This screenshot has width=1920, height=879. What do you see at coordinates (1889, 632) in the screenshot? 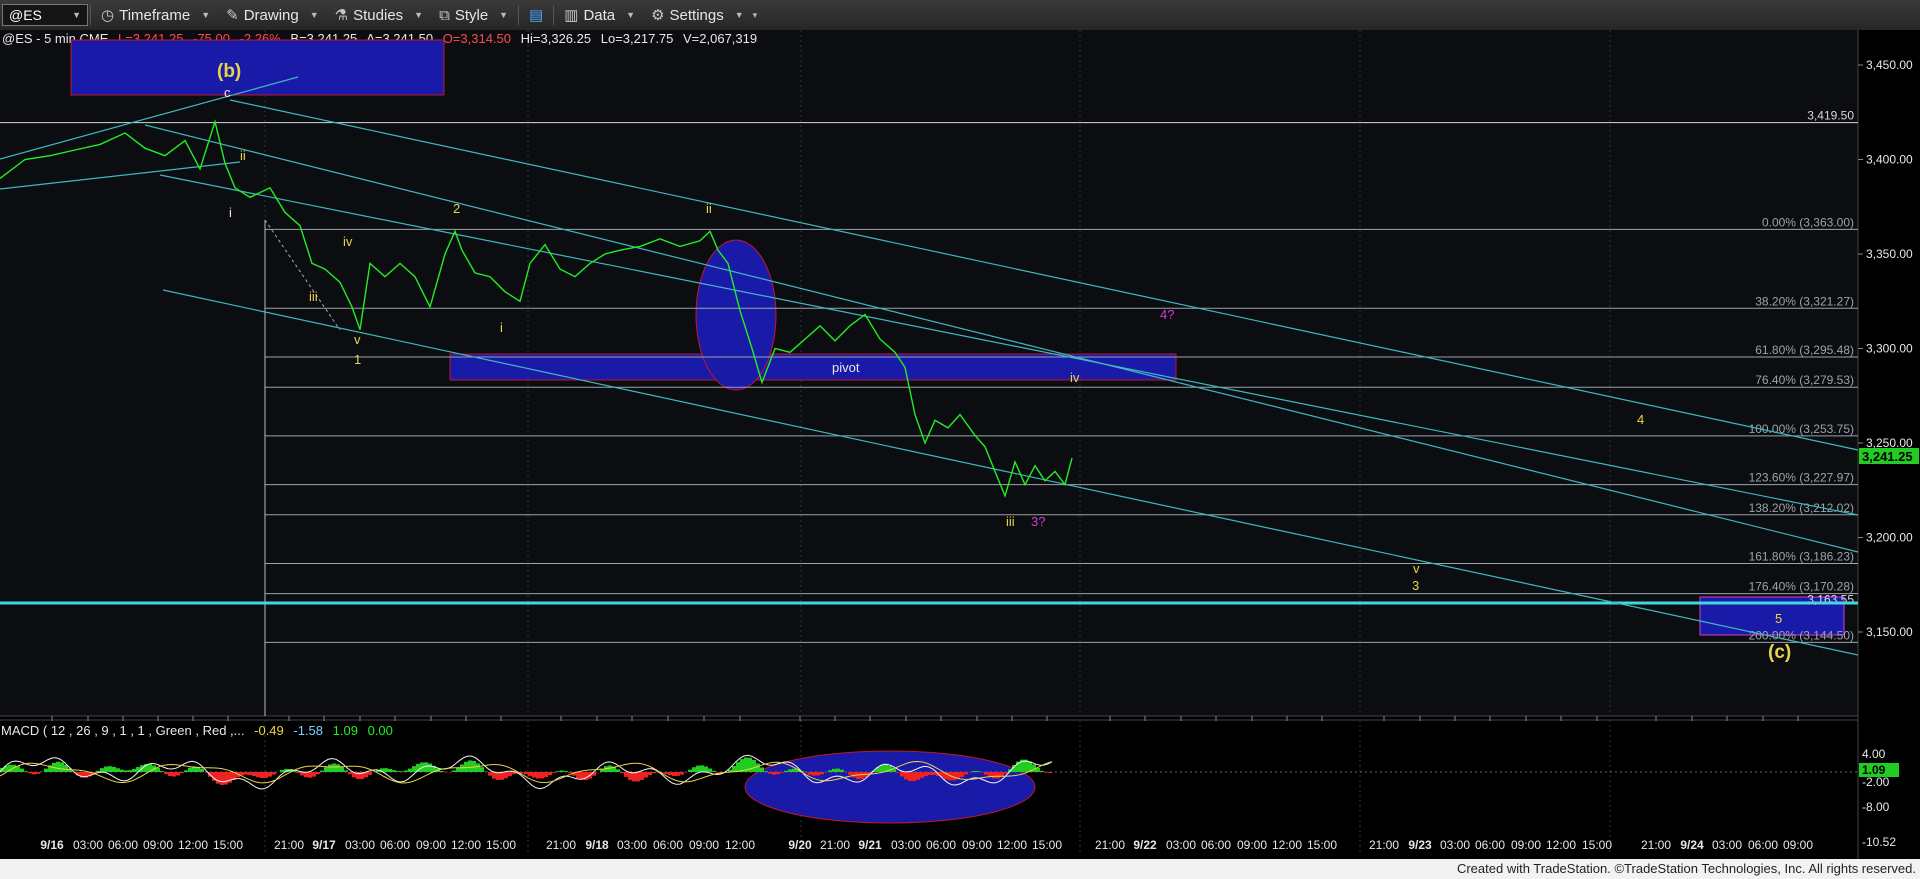
I see `y-tick-label: 3,150.00` at bounding box center [1889, 632].